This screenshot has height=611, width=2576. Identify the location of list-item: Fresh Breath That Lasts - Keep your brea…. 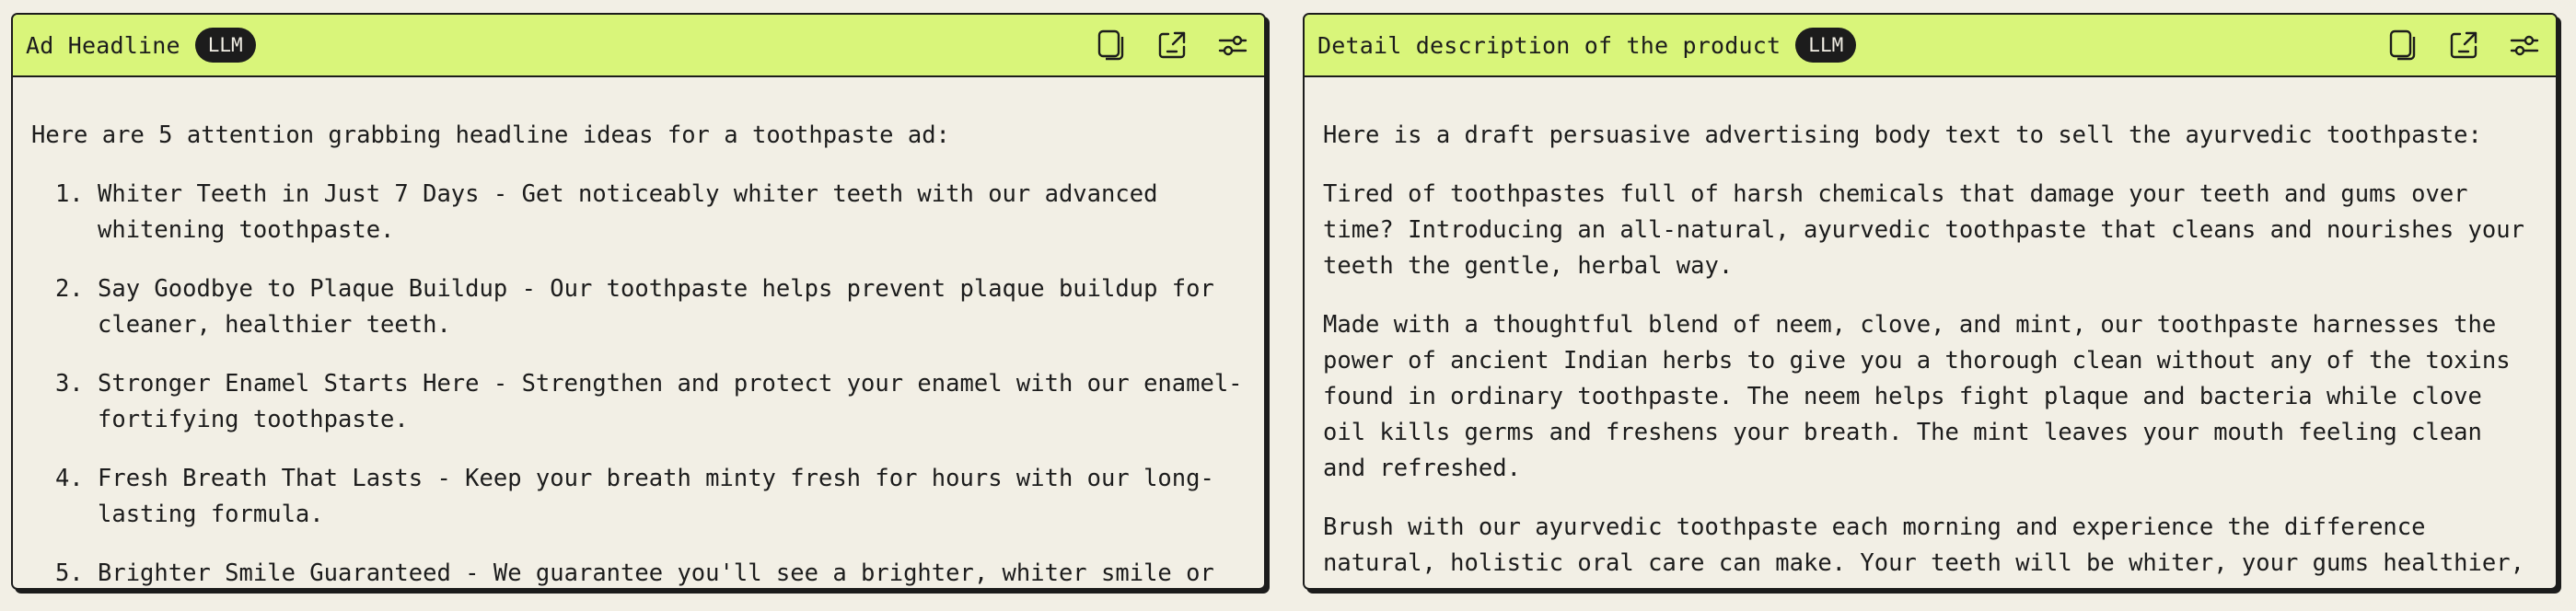
(671, 497).